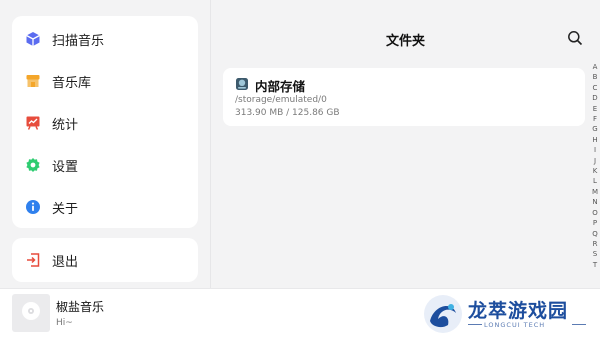 Image resolution: width=600 pixels, height=338 pixels. Describe the element at coordinates (595, 244) in the screenshot. I see `alphabet-index-letter: R` at that location.